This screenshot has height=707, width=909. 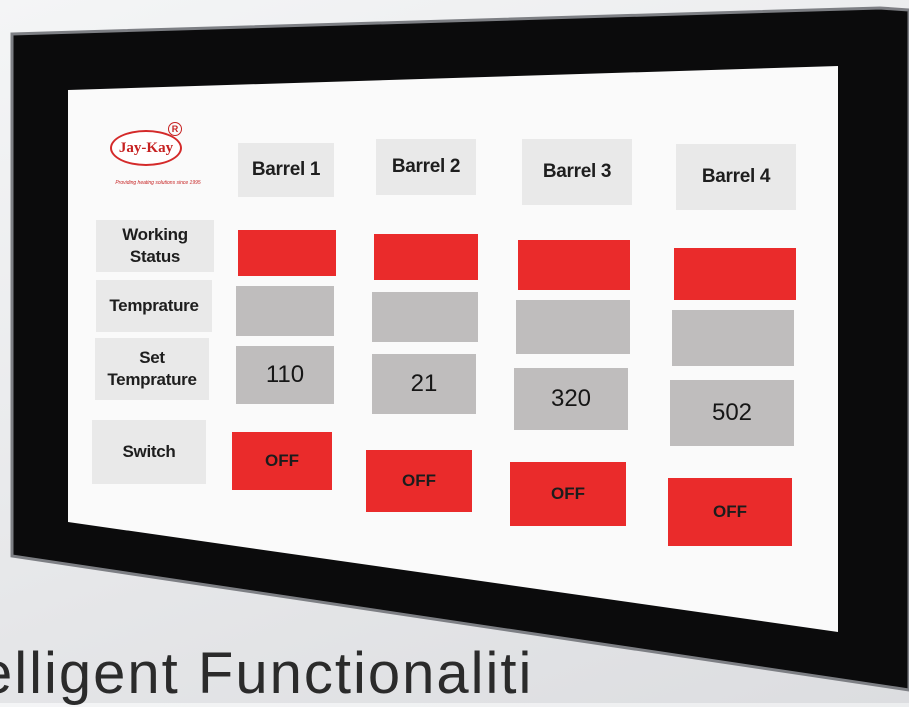 What do you see at coordinates (286, 170) in the screenshot?
I see `barrel-1-header: Barrel 1` at bounding box center [286, 170].